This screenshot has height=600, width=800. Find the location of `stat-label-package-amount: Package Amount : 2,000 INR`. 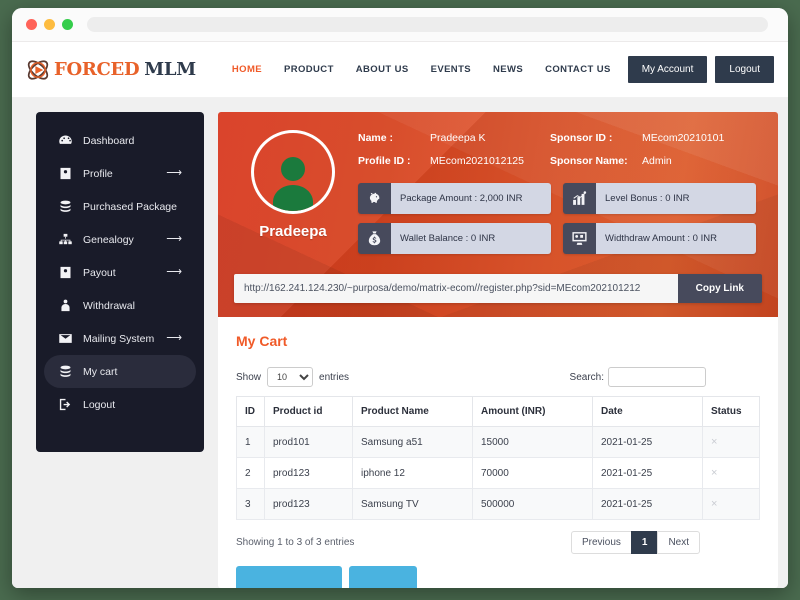

stat-label-package-amount: Package Amount : 2,000 INR is located at coordinates (471, 198).